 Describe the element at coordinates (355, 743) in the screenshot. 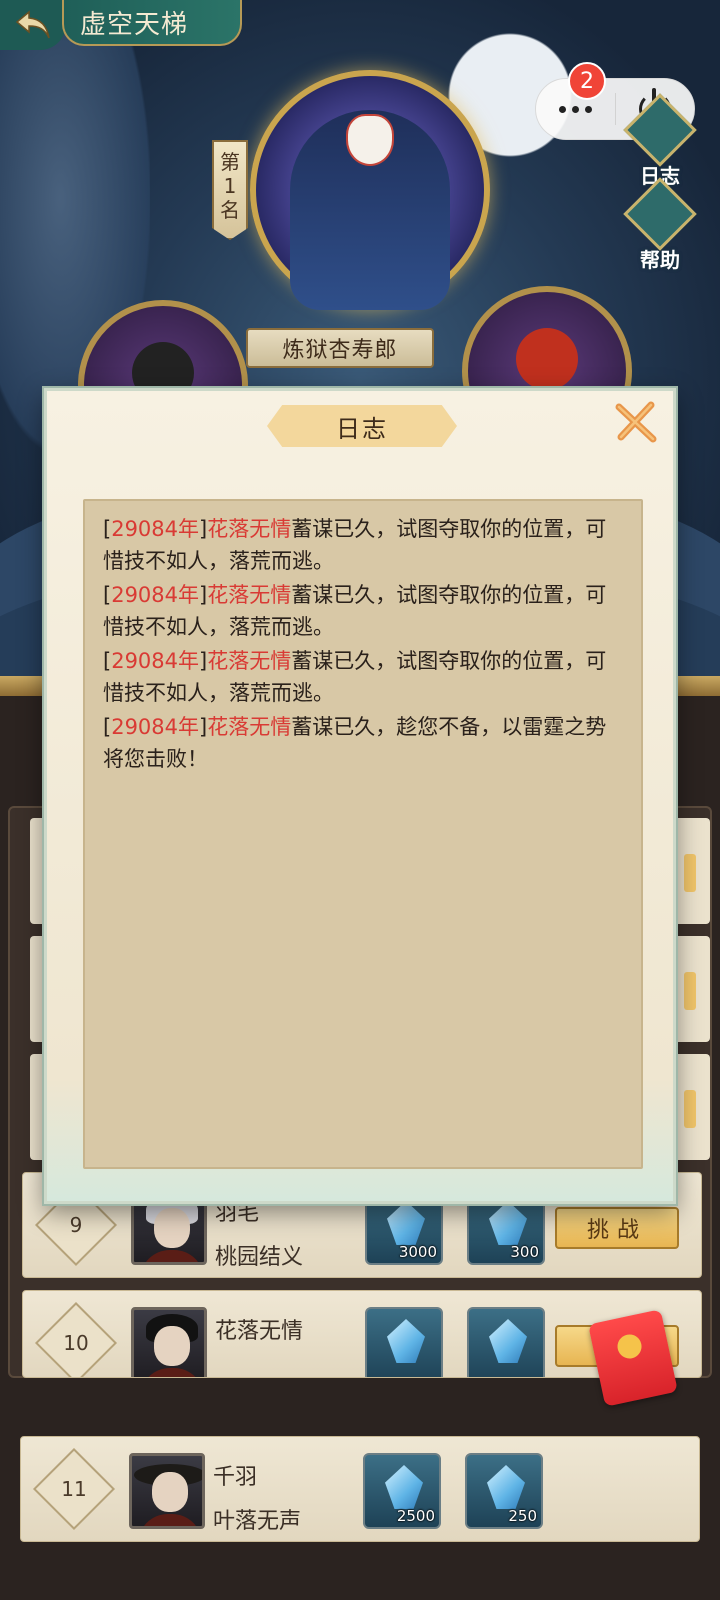

I see `log-entry: [29084年]花落无情蓄谋已久，趁您不备，以雷霆之势将您击败！` at that location.